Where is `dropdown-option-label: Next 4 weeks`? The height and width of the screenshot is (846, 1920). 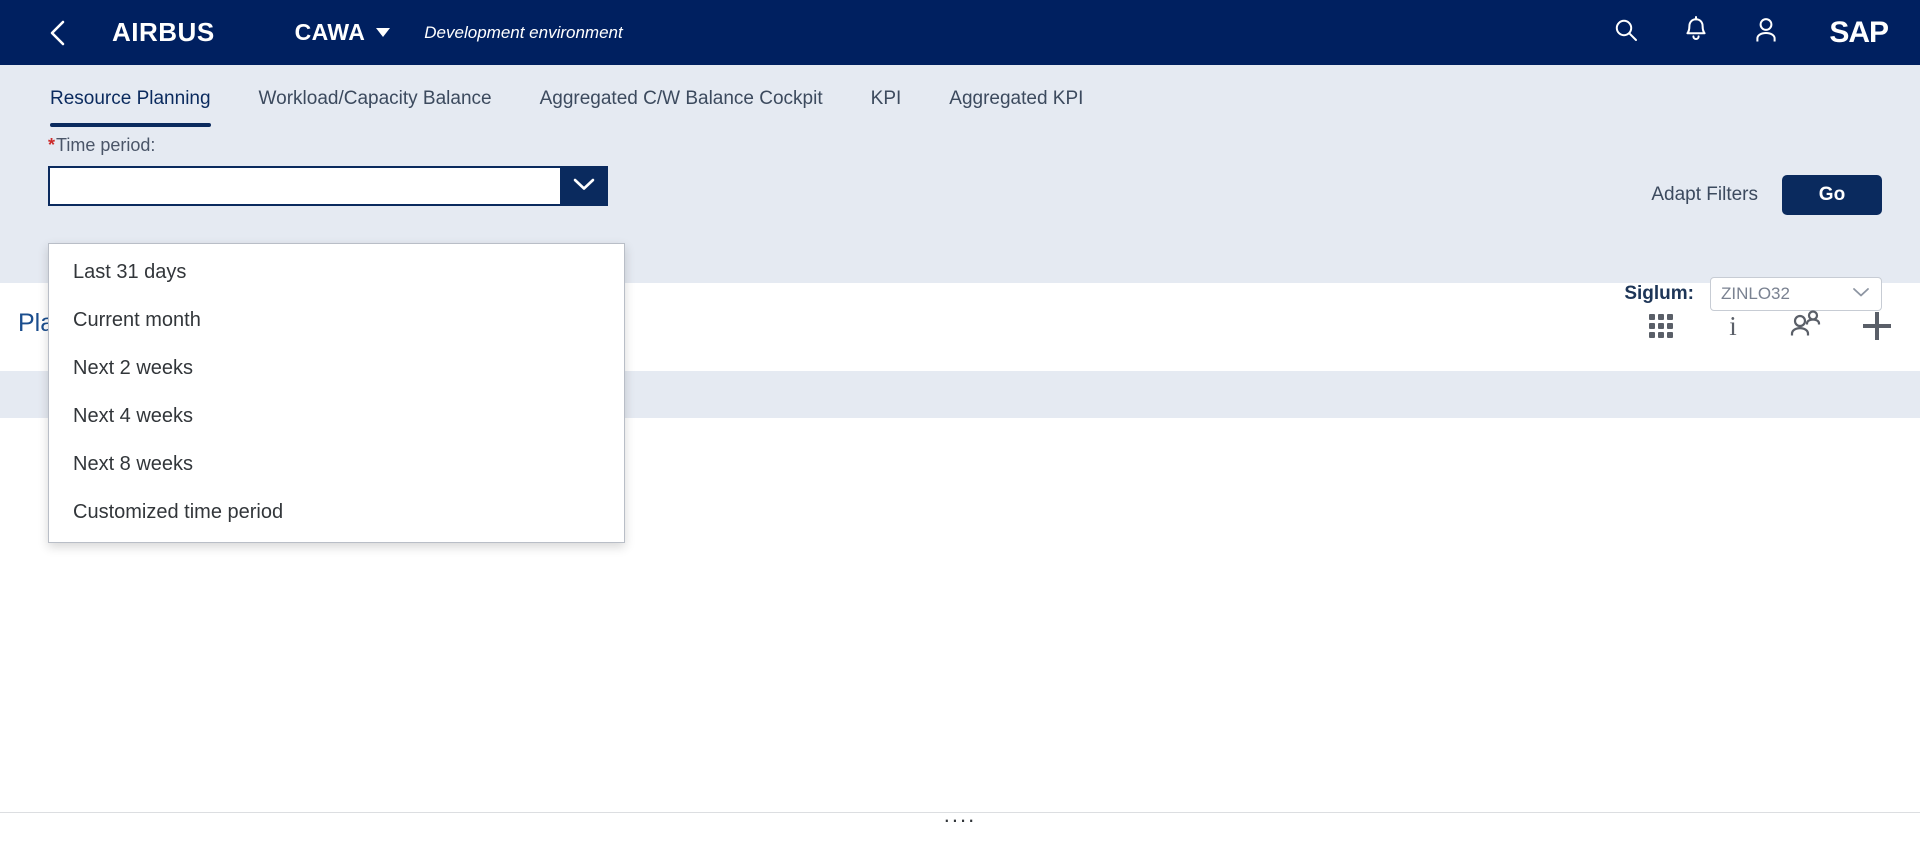 dropdown-option-label: Next 4 weeks is located at coordinates (133, 415).